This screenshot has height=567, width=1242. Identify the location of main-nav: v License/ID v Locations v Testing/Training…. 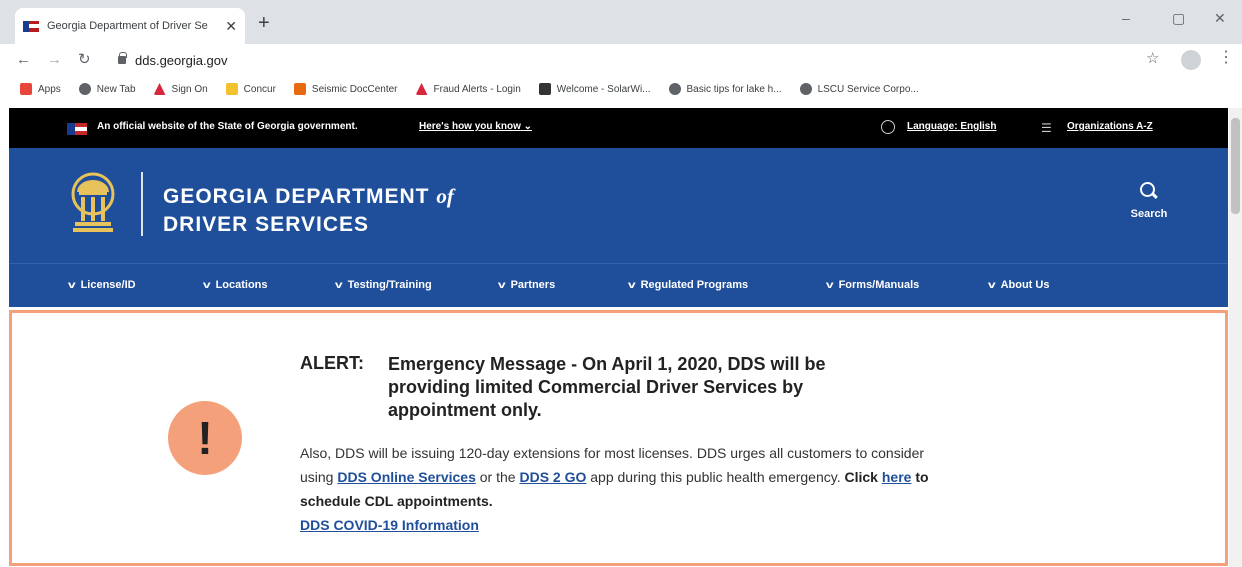
(618, 285).